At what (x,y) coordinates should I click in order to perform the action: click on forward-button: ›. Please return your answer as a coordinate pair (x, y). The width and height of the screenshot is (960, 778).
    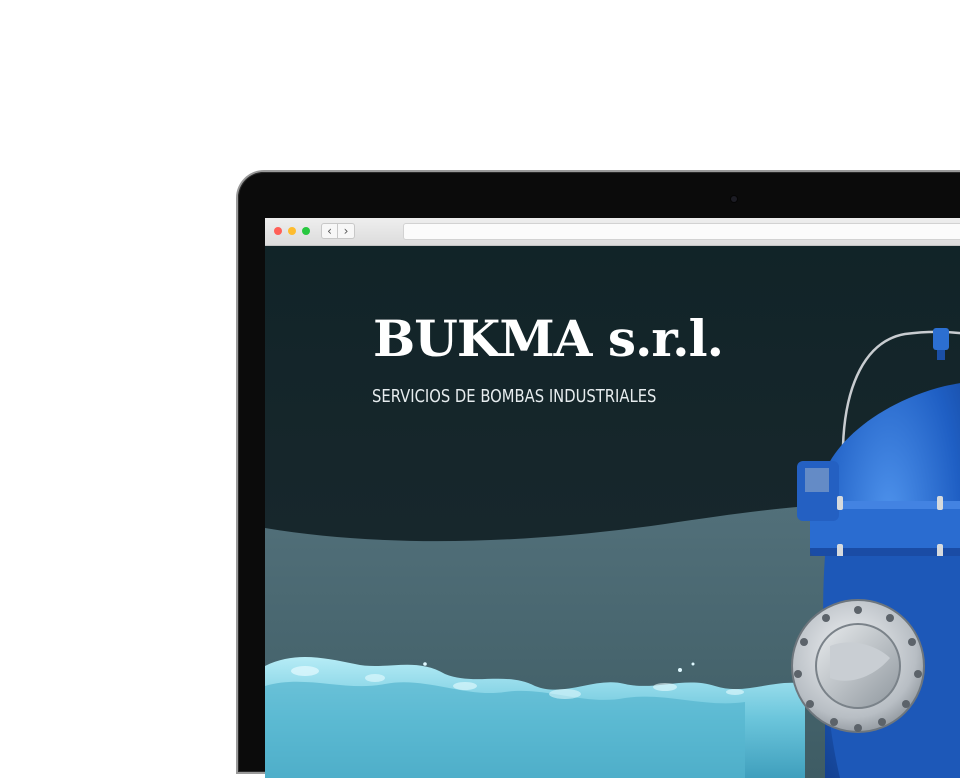
    Looking at the image, I should click on (346, 231).